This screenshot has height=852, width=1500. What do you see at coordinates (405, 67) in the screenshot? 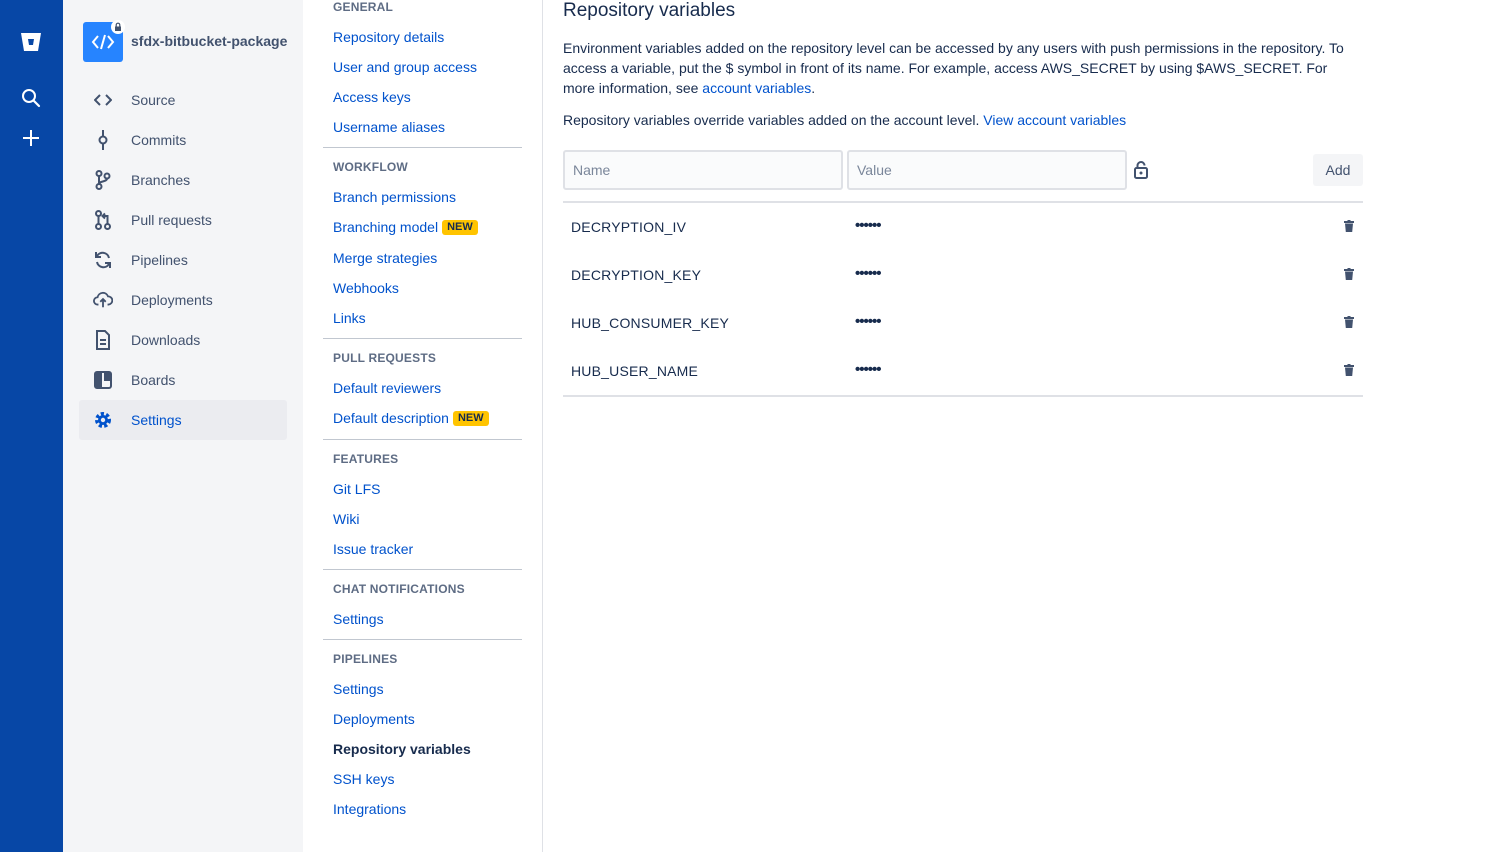
I see `menu-link-user-and-group-access: User and group access` at bounding box center [405, 67].